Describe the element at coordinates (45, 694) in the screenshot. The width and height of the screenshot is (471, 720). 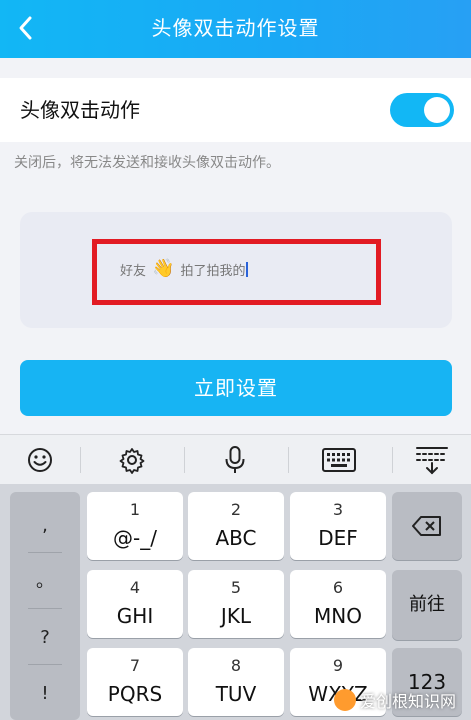
I see `punct-key: !` at that location.